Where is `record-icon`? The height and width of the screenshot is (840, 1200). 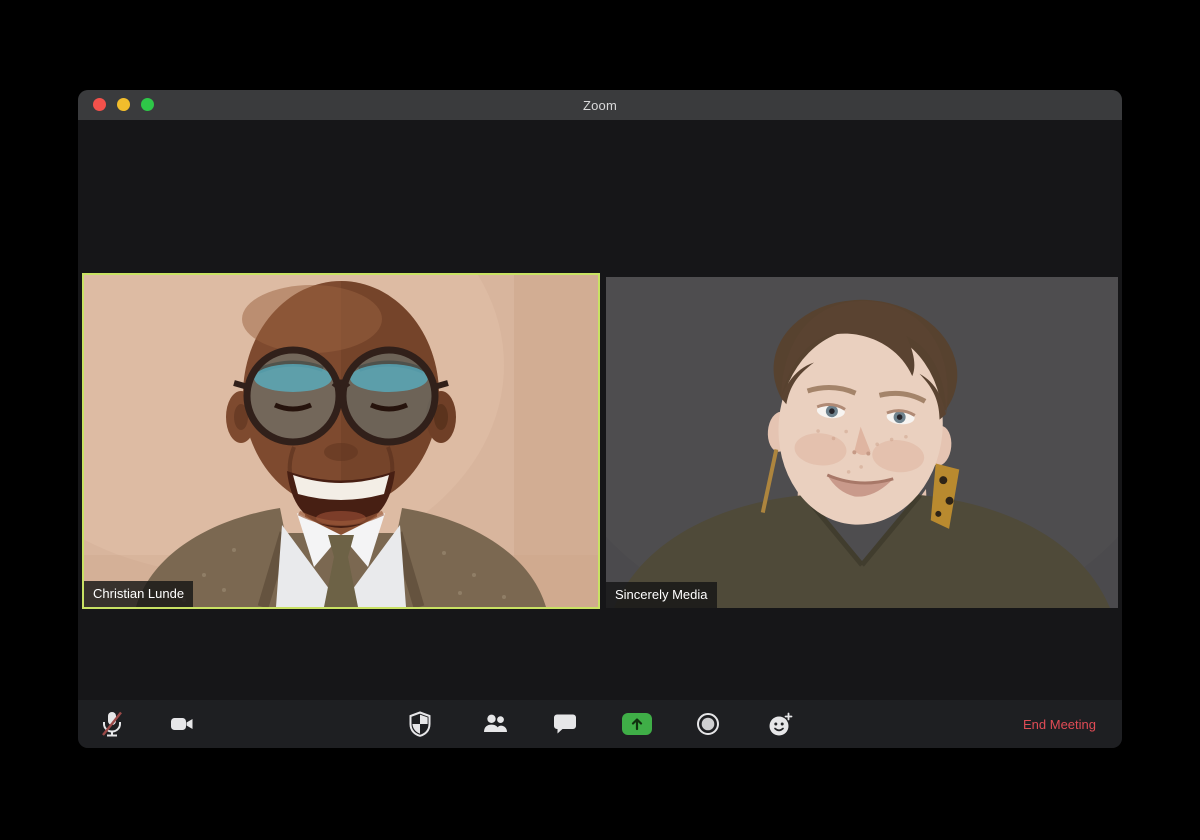
record-icon is located at coordinates (708, 724).